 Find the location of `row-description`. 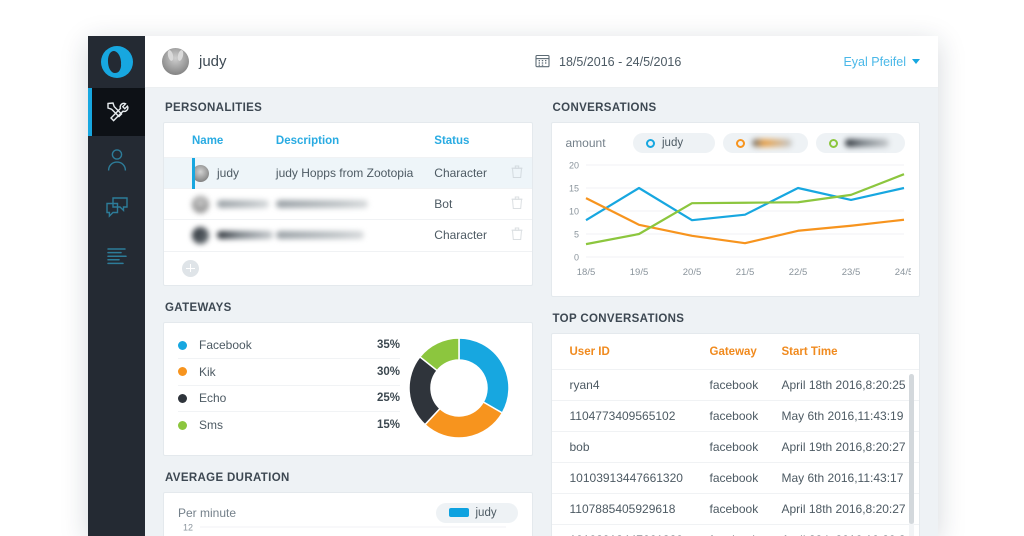

row-description is located at coordinates (321, 204).